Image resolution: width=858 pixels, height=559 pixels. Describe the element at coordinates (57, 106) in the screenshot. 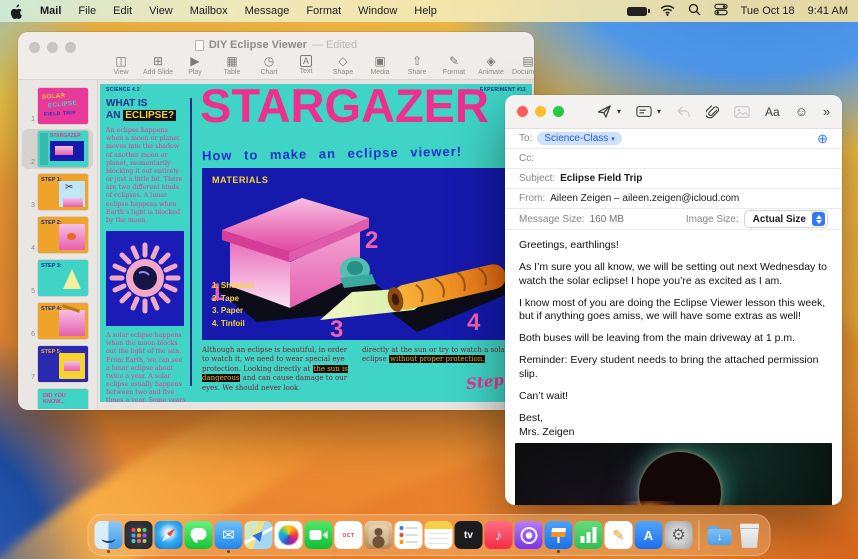

I see `slide-thumbnail-1: 1 SOLAR ECLIPSE FIELD TRIP` at that location.